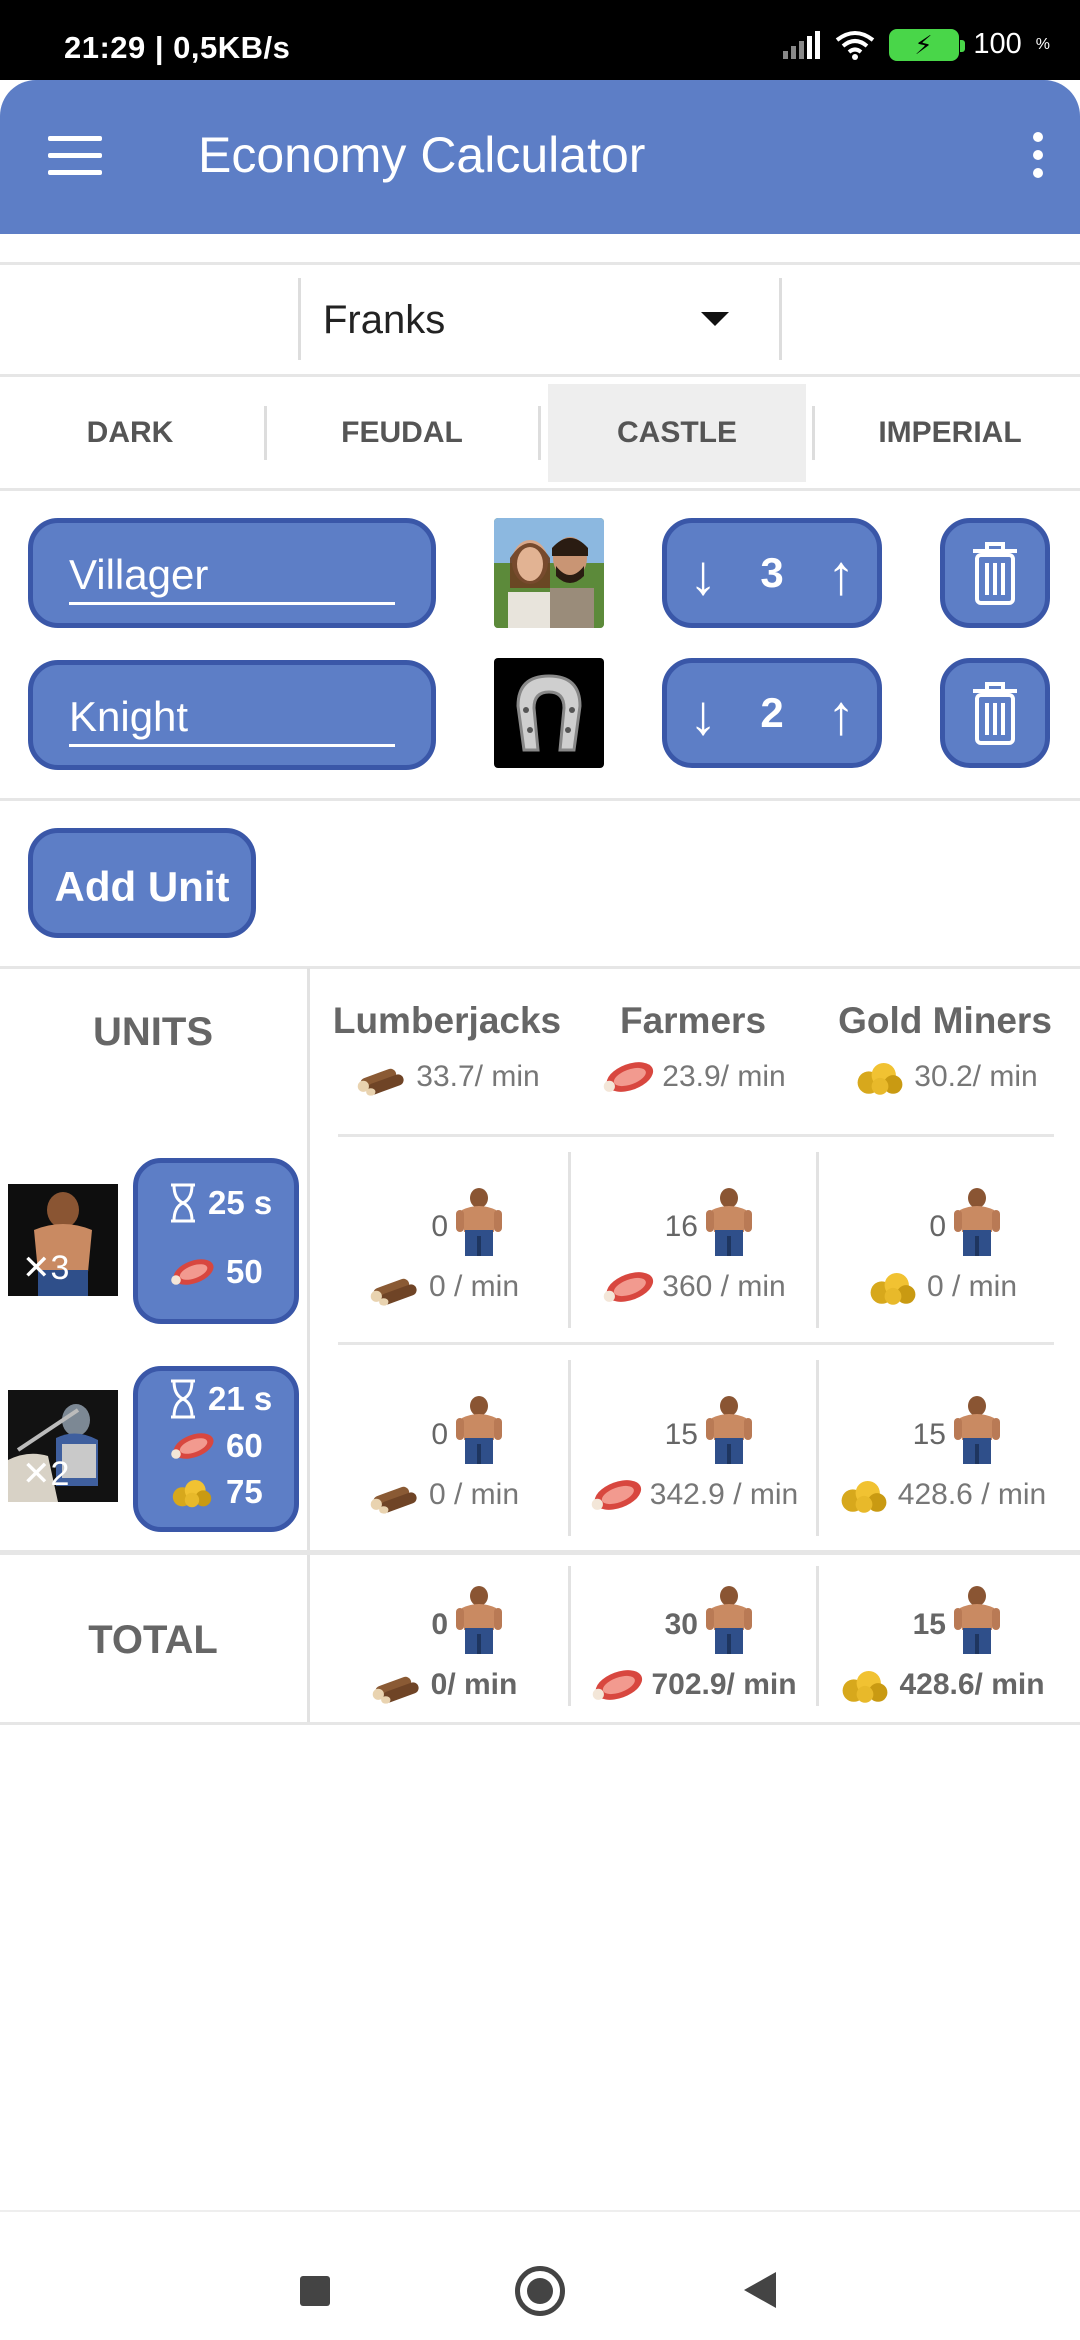 The width and height of the screenshot is (1080, 2340). What do you see at coordinates (402, 433) in the screenshot?
I see `tab-feudal: FEUDAL` at bounding box center [402, 433].